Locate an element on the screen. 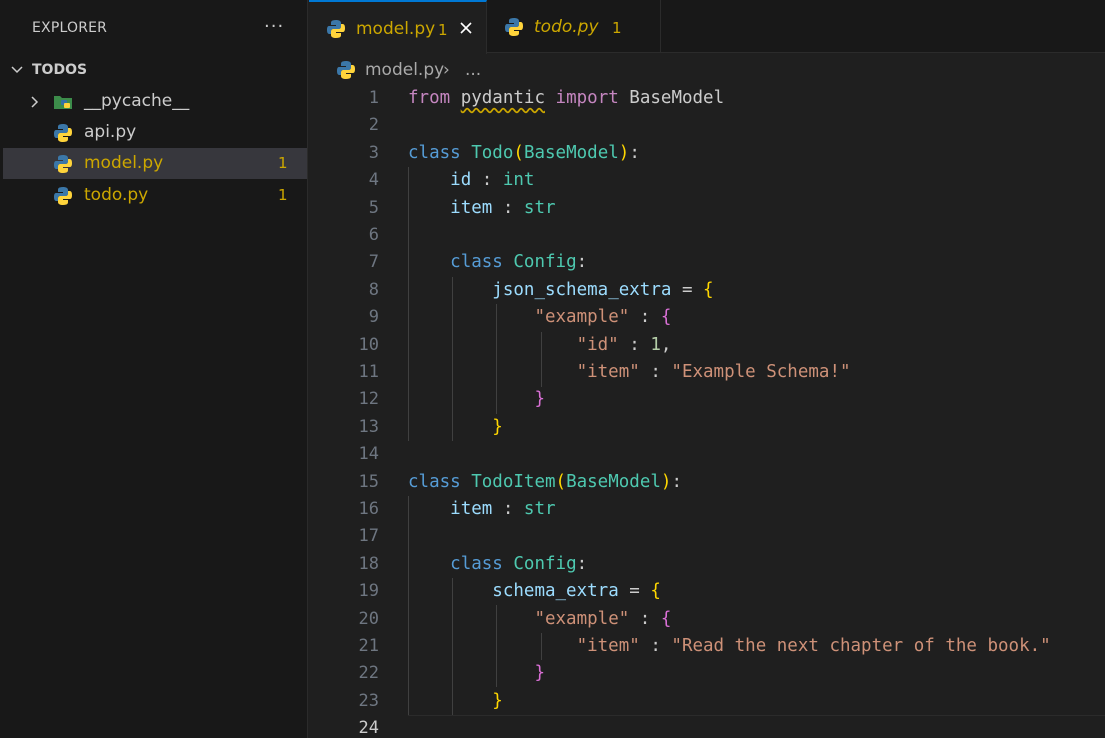 This screenshot has height=738, width=1105. line-number: 9 is located at coordinates (373, 317).